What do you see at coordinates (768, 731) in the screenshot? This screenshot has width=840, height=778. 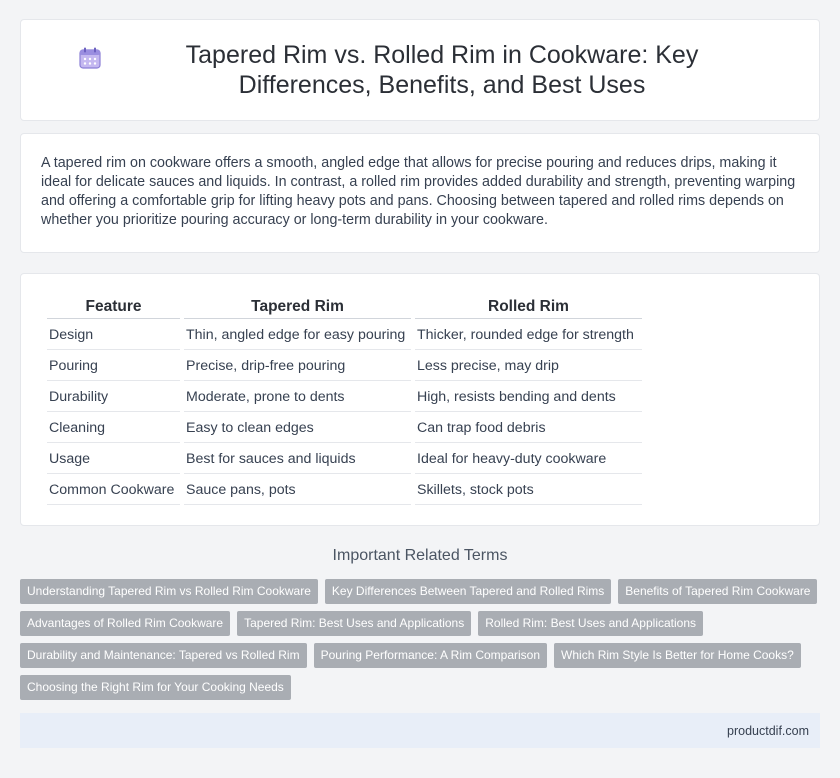 I see `footer-site-name: productdif.com` at bounding box center [768, 731].